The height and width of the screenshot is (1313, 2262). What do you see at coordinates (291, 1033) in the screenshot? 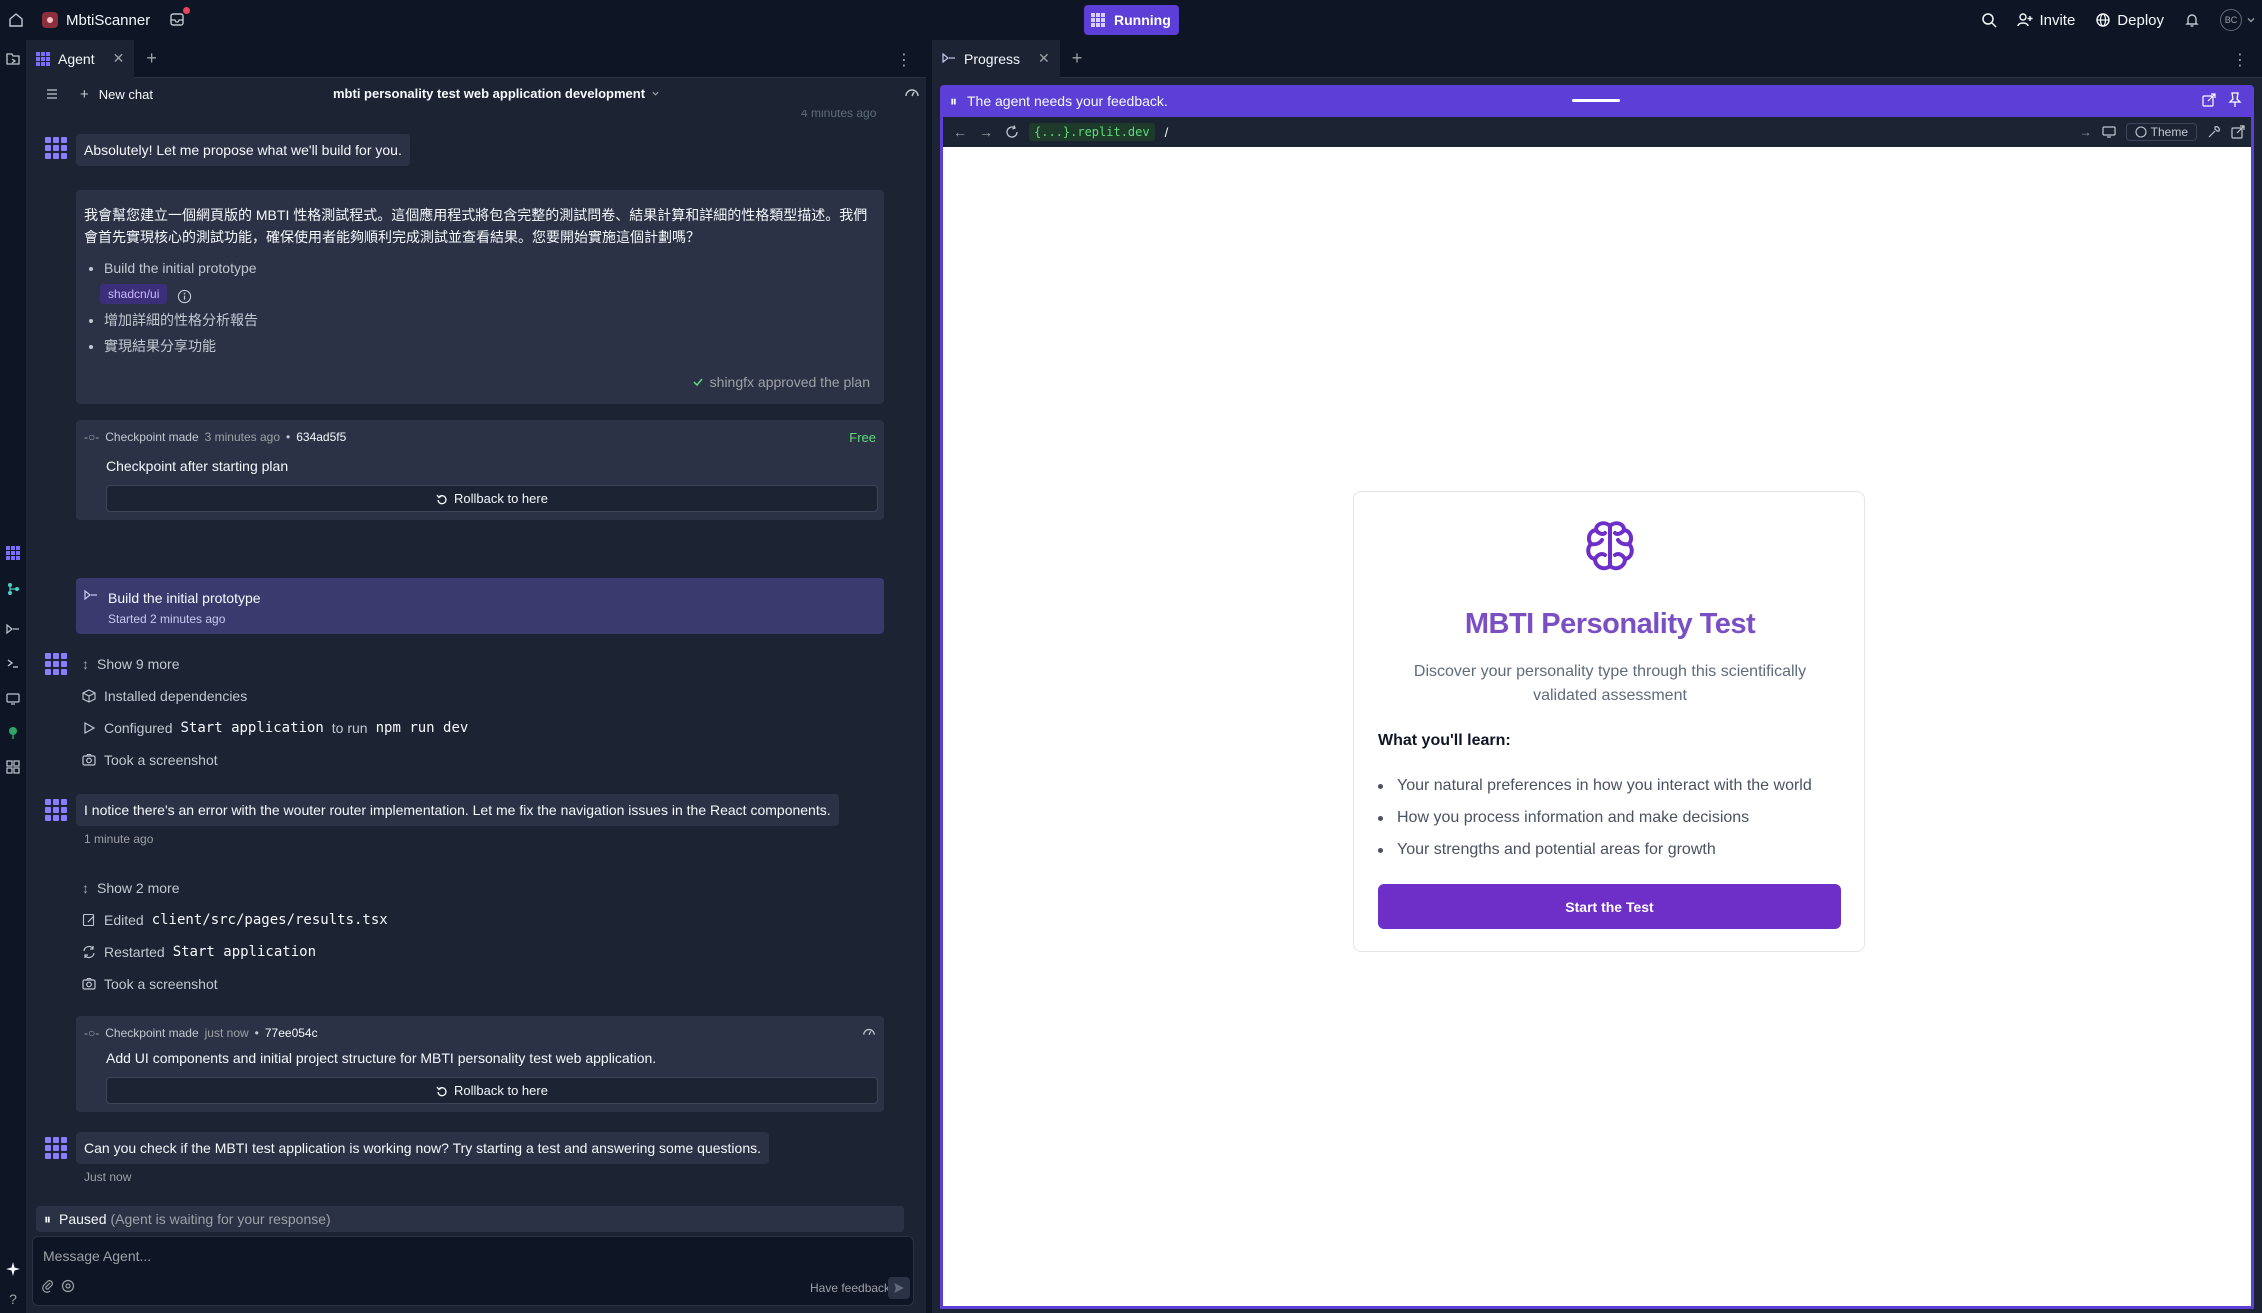
I see `checkpoint-hash: 77ee054c` at bounding box center [291, 1033].